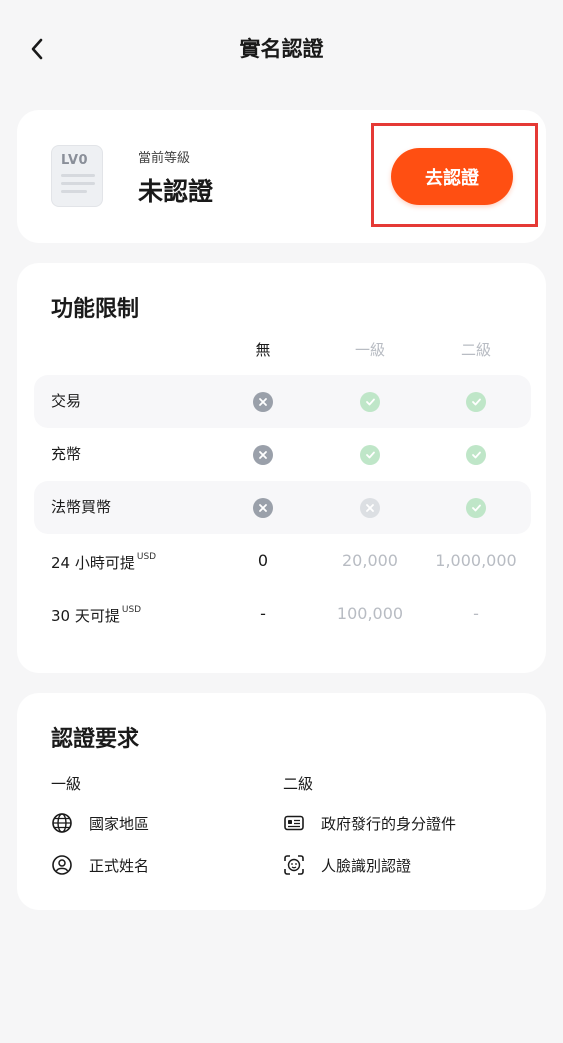 The image size is (563, 1043). I want to click on verify-button: 去認證, so click(452, 176).